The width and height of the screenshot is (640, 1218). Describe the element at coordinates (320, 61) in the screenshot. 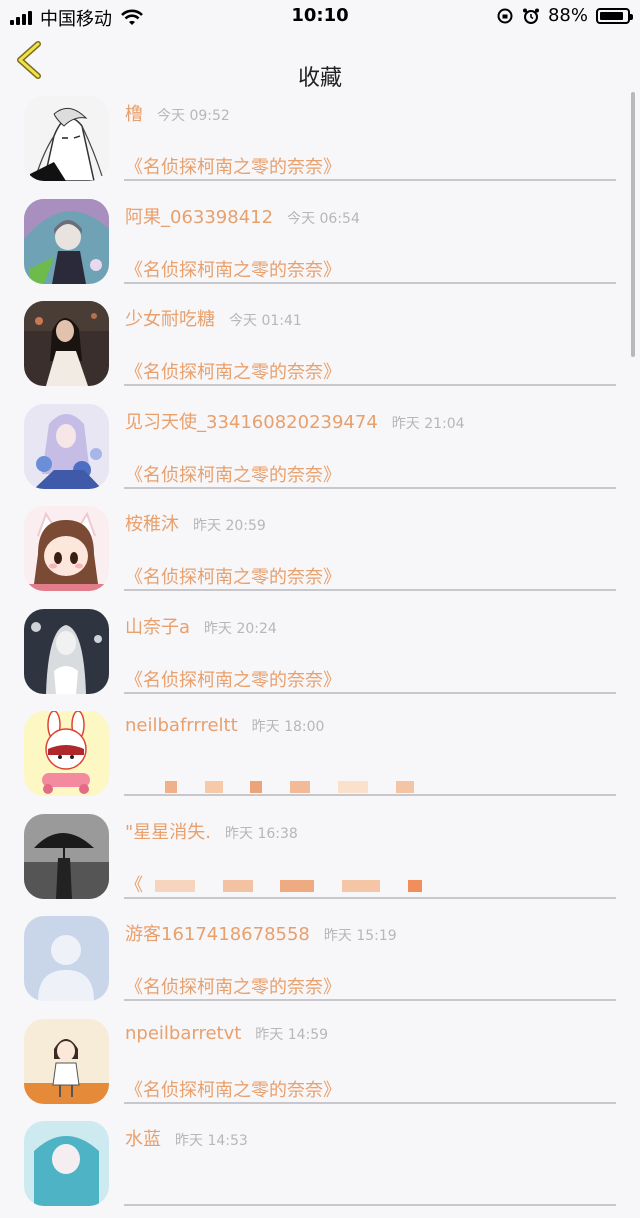

I see `nav-bar: 收藏` at that location.